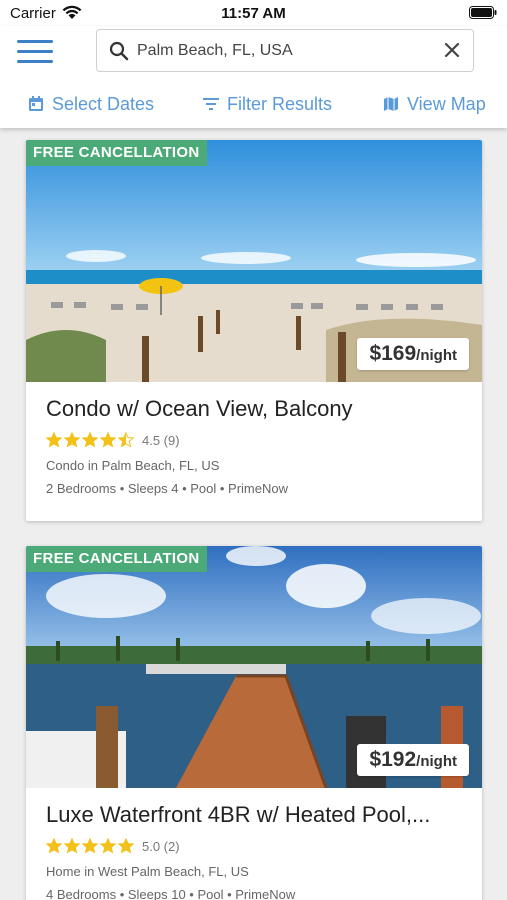  What do you see at coordinates (119, 53) in the screenshot?
I see `search-icon` at bounding box center [119, 53].